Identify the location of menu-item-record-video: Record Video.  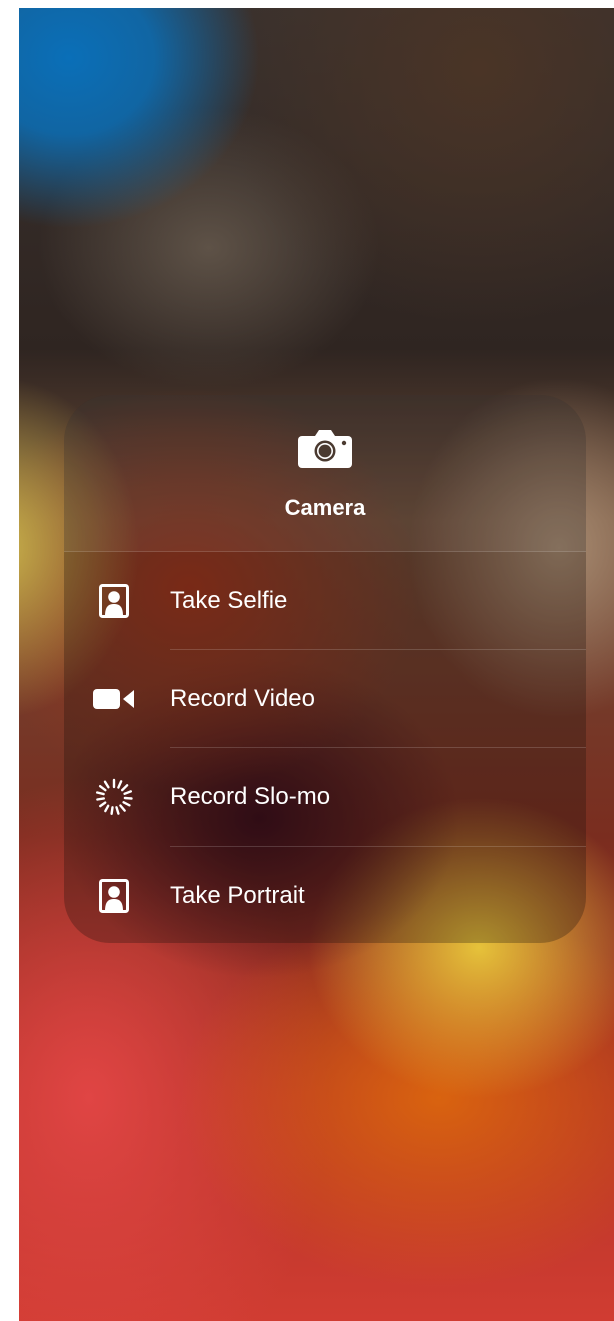
(325, 698).